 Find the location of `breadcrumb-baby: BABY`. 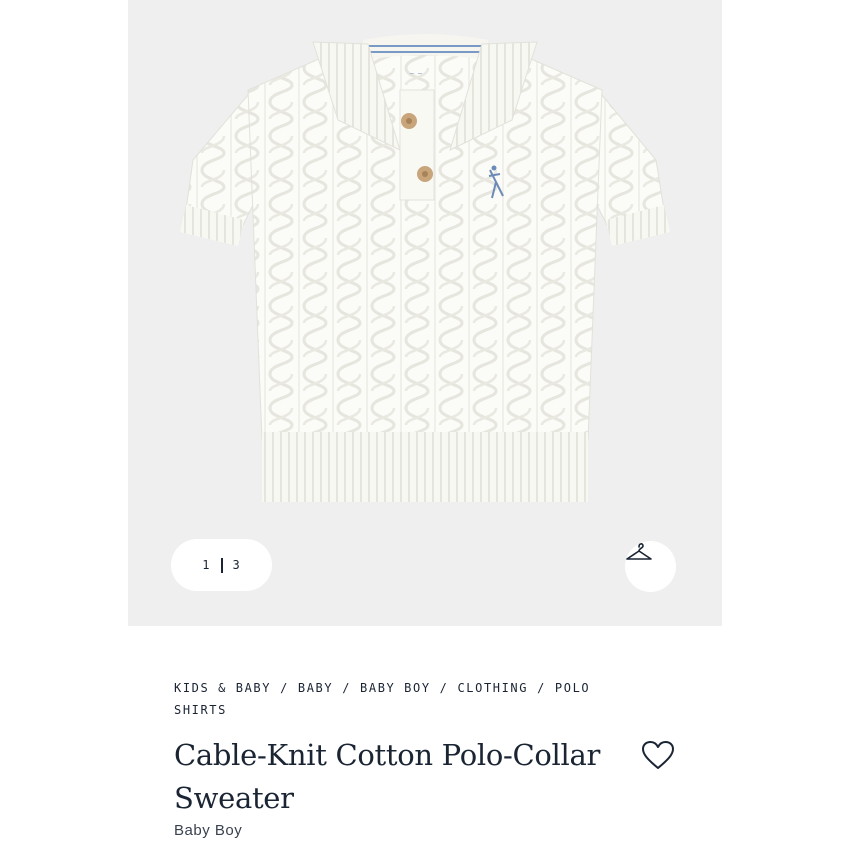

breadcrumb-baby: BABY is located at coordinates (315, 688).